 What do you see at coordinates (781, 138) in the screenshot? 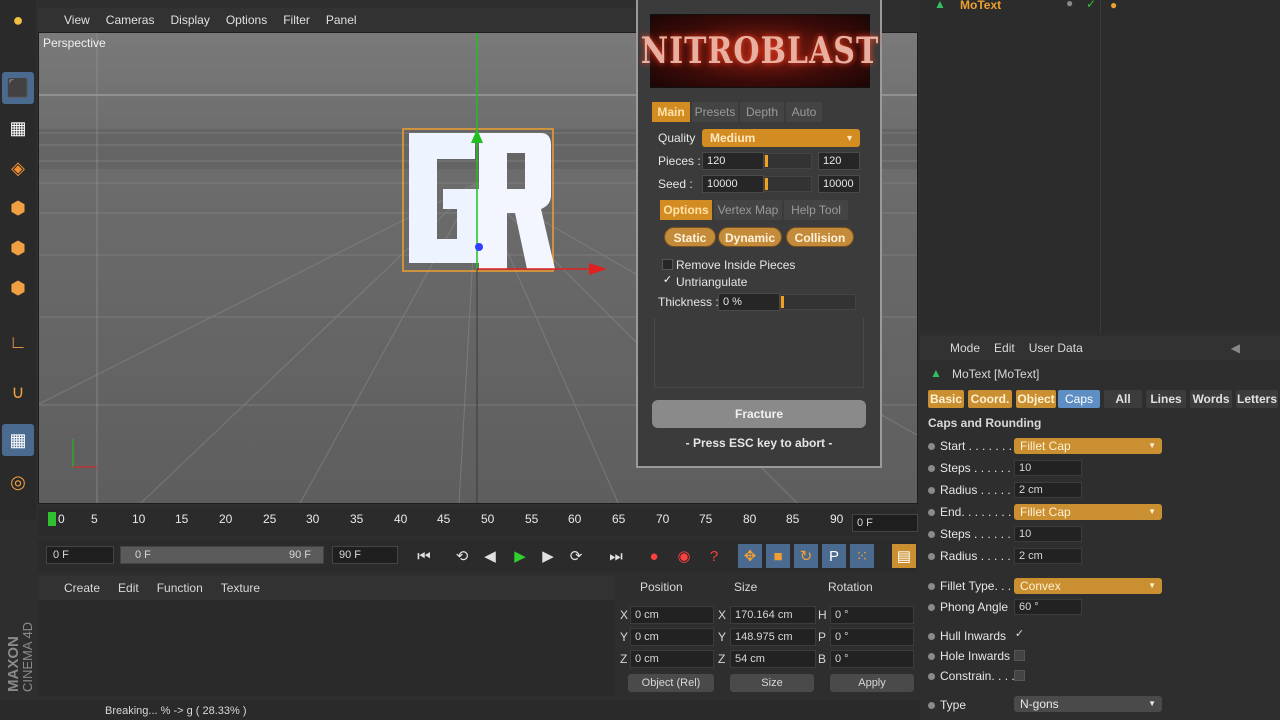
I see `quality-dropdown: Medium ▼` at bounding box center [781, 138].